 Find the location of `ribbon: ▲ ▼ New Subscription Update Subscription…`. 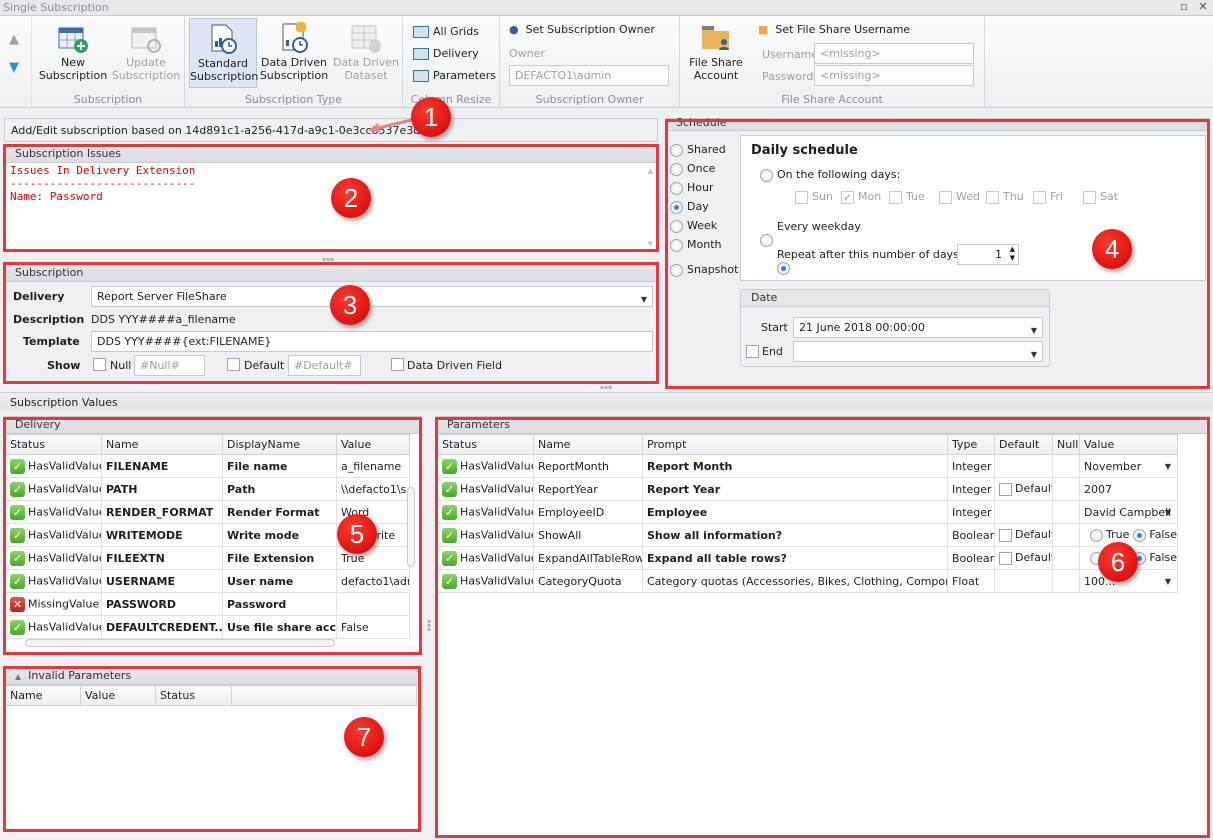

ribbon: ▲ ▼ New Subscription Update Subscription… is located at coordinates (606, 62).